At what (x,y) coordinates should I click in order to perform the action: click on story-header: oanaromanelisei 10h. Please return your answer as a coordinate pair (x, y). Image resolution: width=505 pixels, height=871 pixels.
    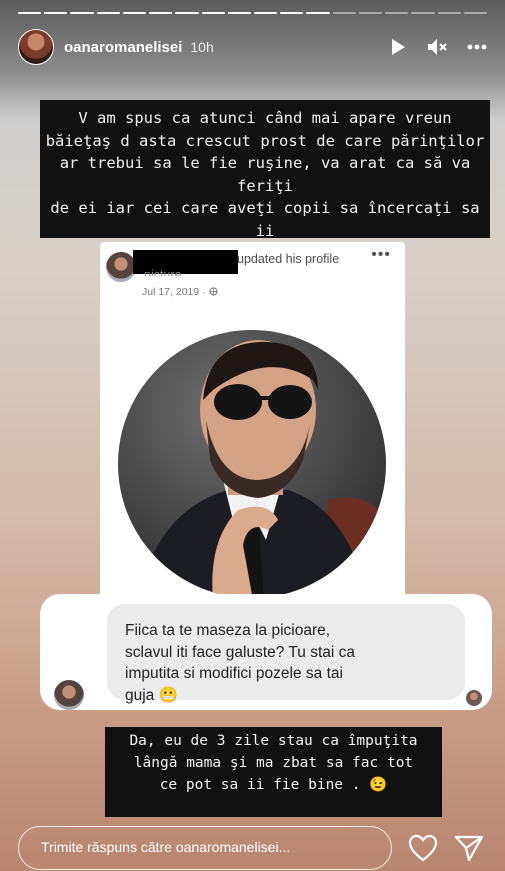
    Looking at the image, I should click on (252, 47).